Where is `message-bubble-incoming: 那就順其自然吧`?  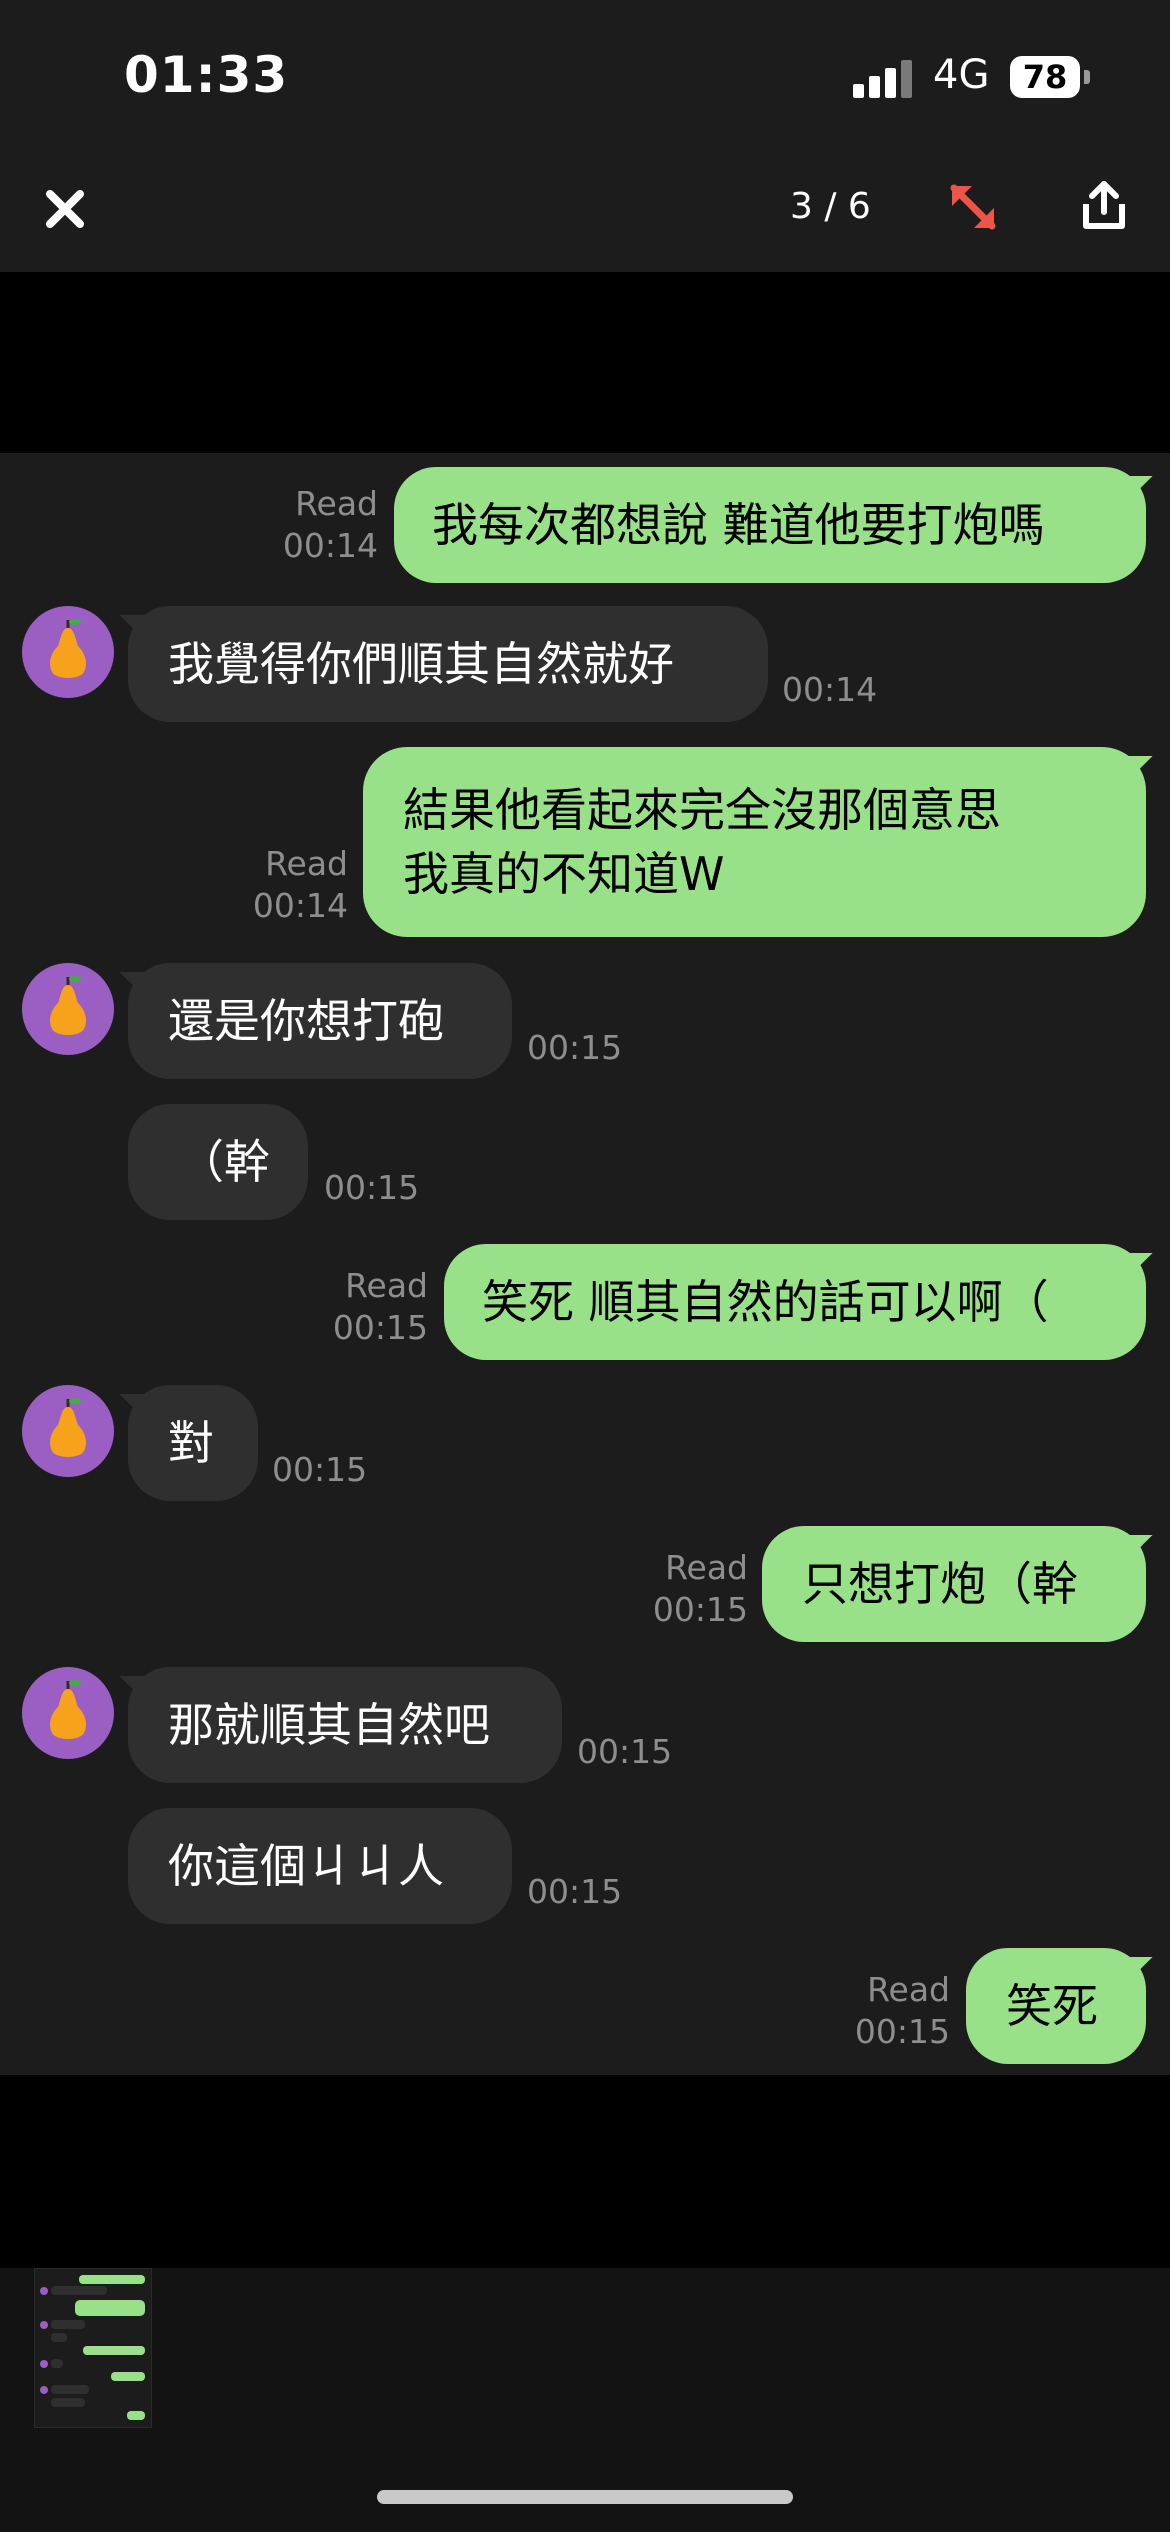 message-bubble-incoming: 那就順其自然吧 is located at coordinates (345, 1725).